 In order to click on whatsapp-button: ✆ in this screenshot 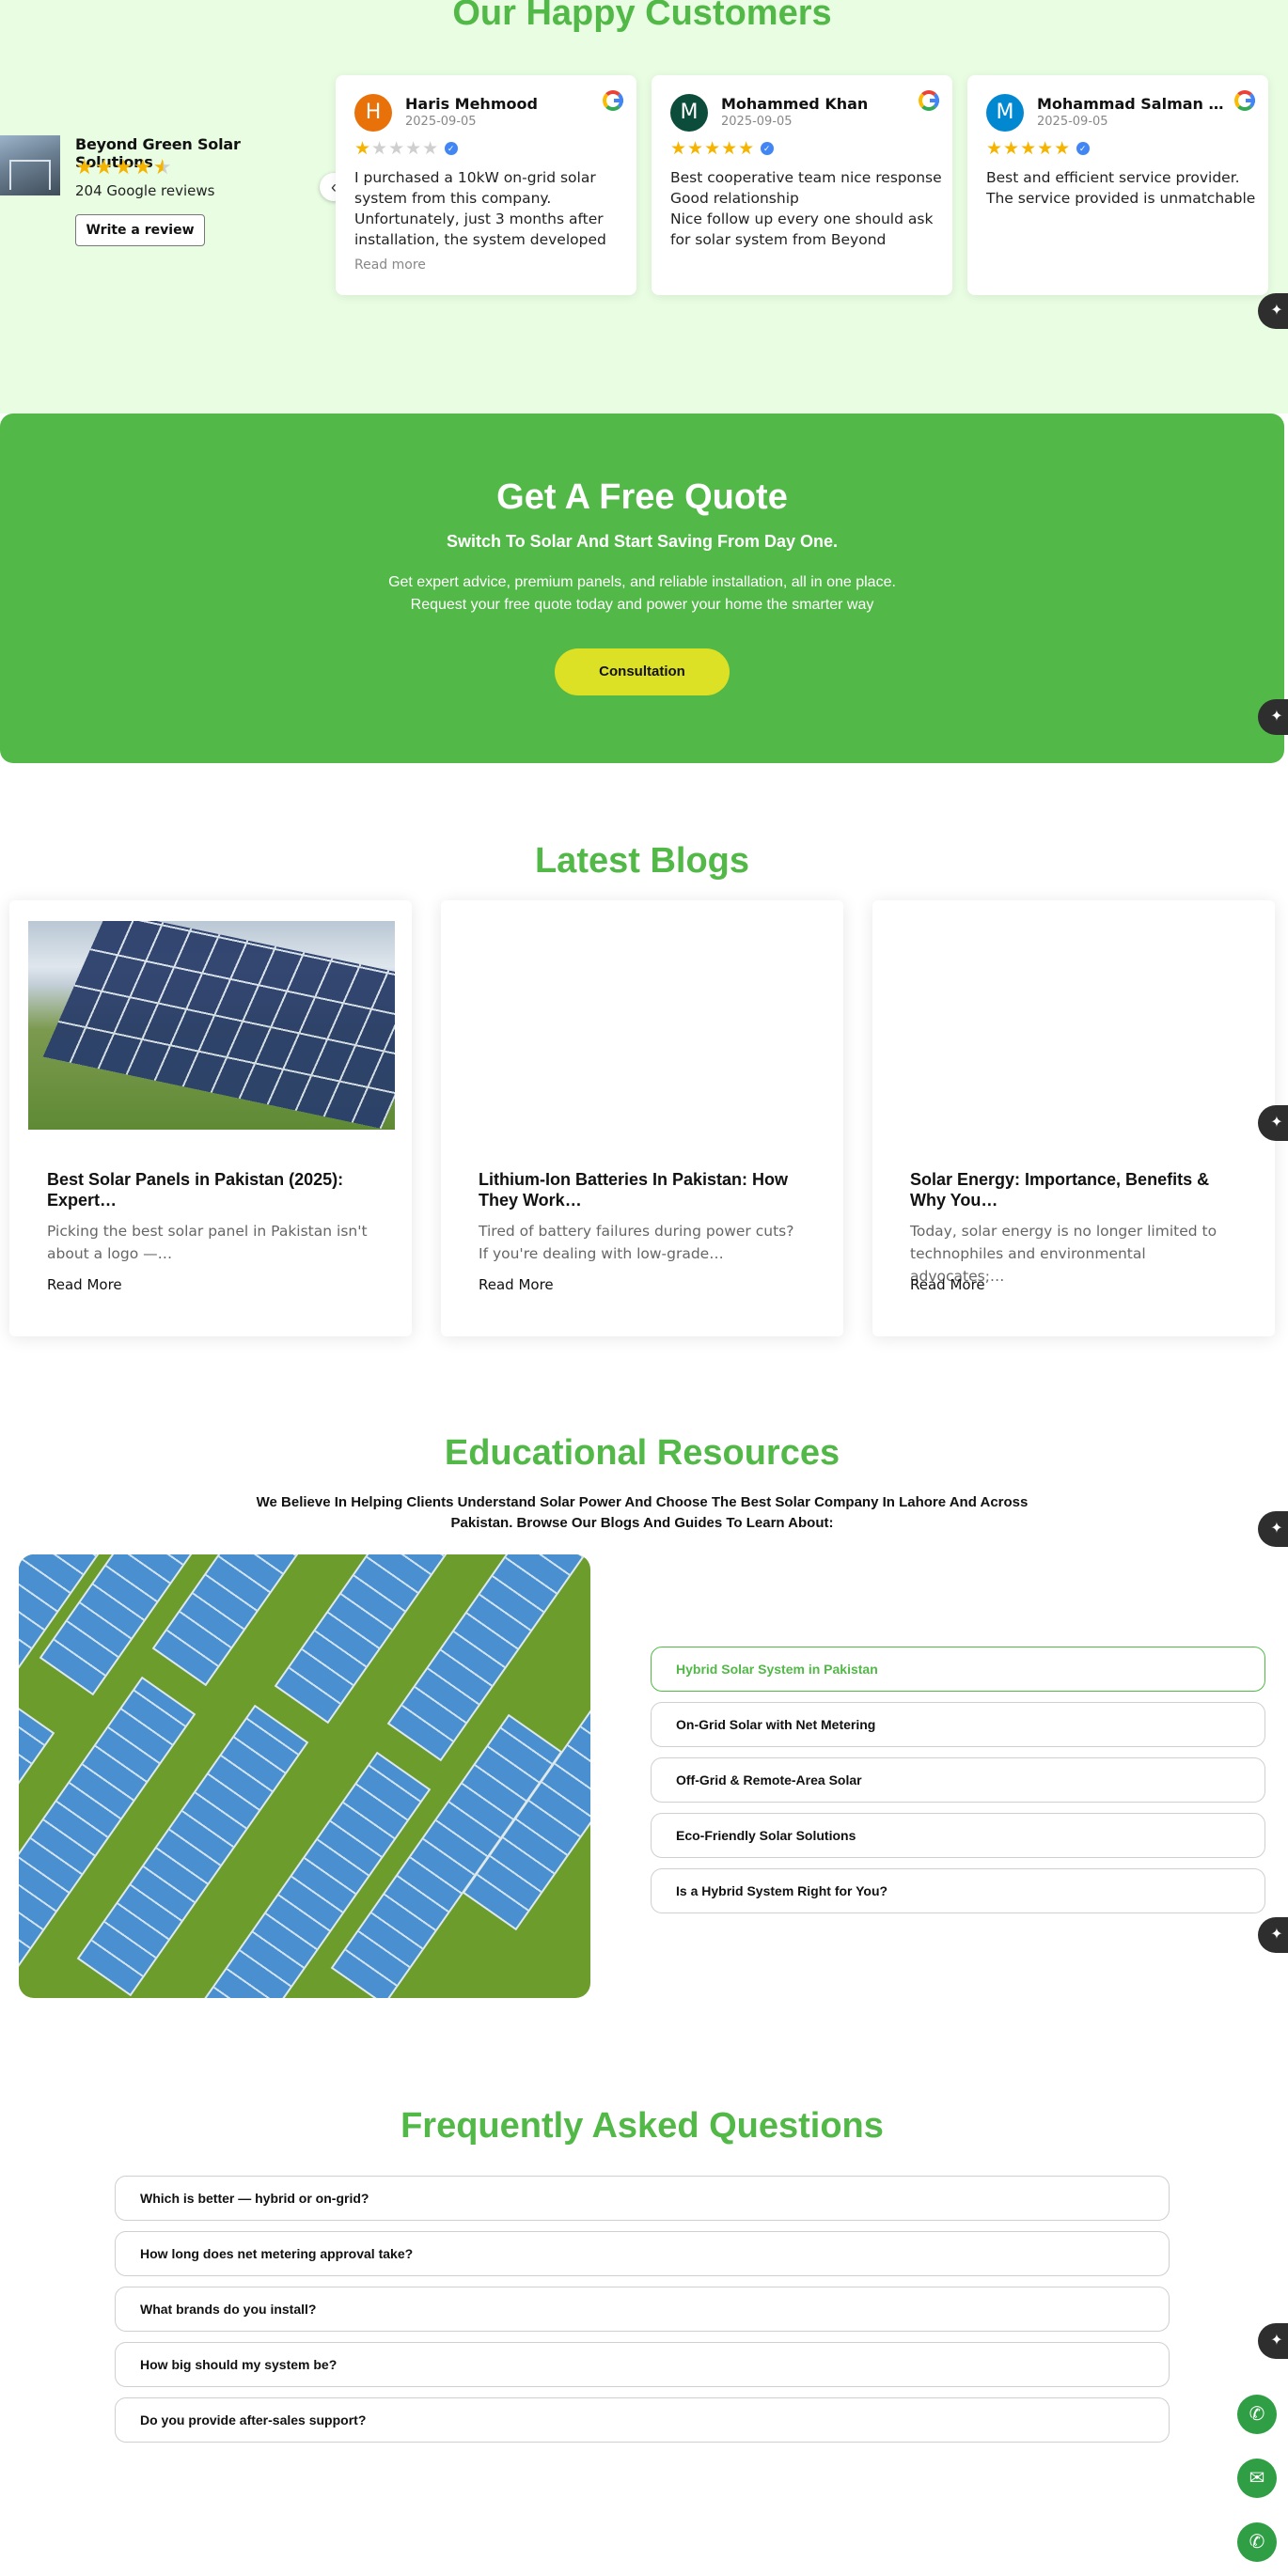, I will do `click(1257, 2542)`.